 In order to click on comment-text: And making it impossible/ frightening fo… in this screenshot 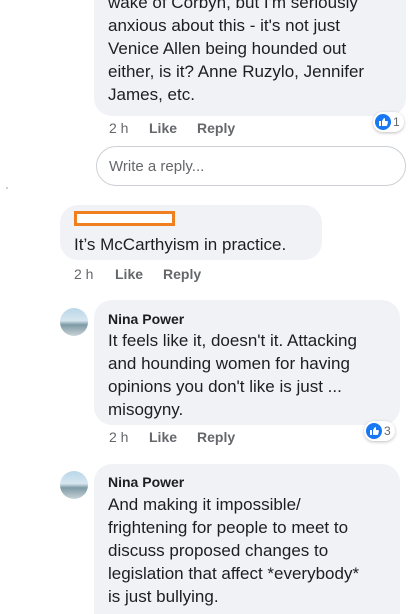, I will do `click(234, 550)`.